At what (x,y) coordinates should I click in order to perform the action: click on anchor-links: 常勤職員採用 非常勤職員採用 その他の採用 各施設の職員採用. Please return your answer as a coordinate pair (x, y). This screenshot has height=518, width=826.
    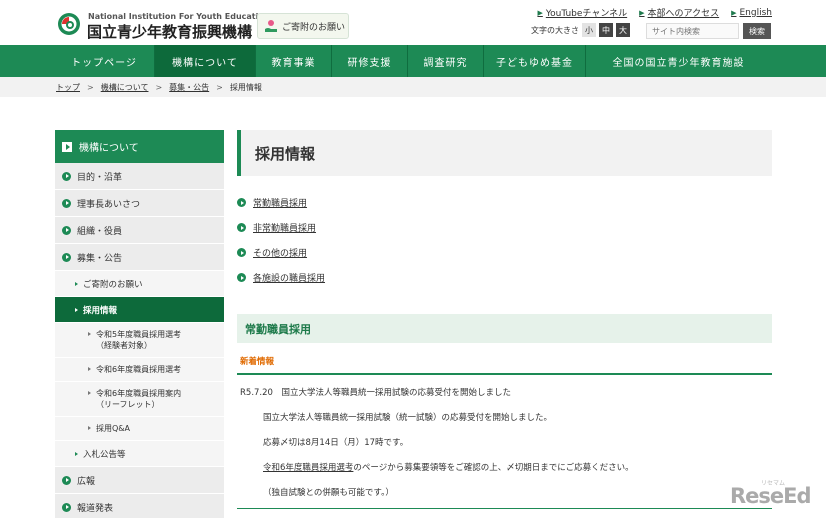
    Looking at the image, I should click on (504, 240).